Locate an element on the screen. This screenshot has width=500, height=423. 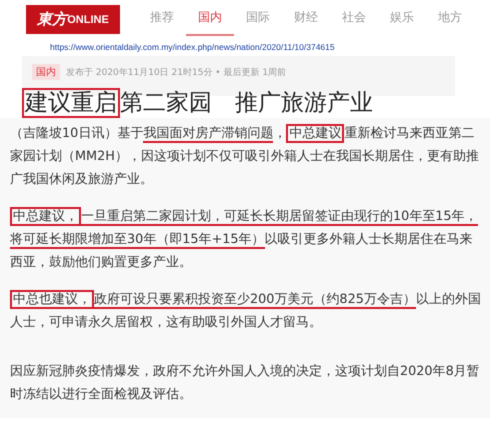
category-tag: 国内 is located at coordinates (46, 72).